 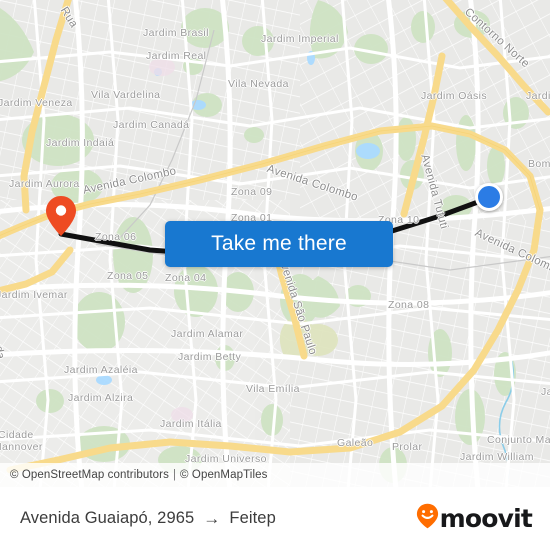 I want to click on take-me-there-button: Take me there, so click(x=279, y=244).